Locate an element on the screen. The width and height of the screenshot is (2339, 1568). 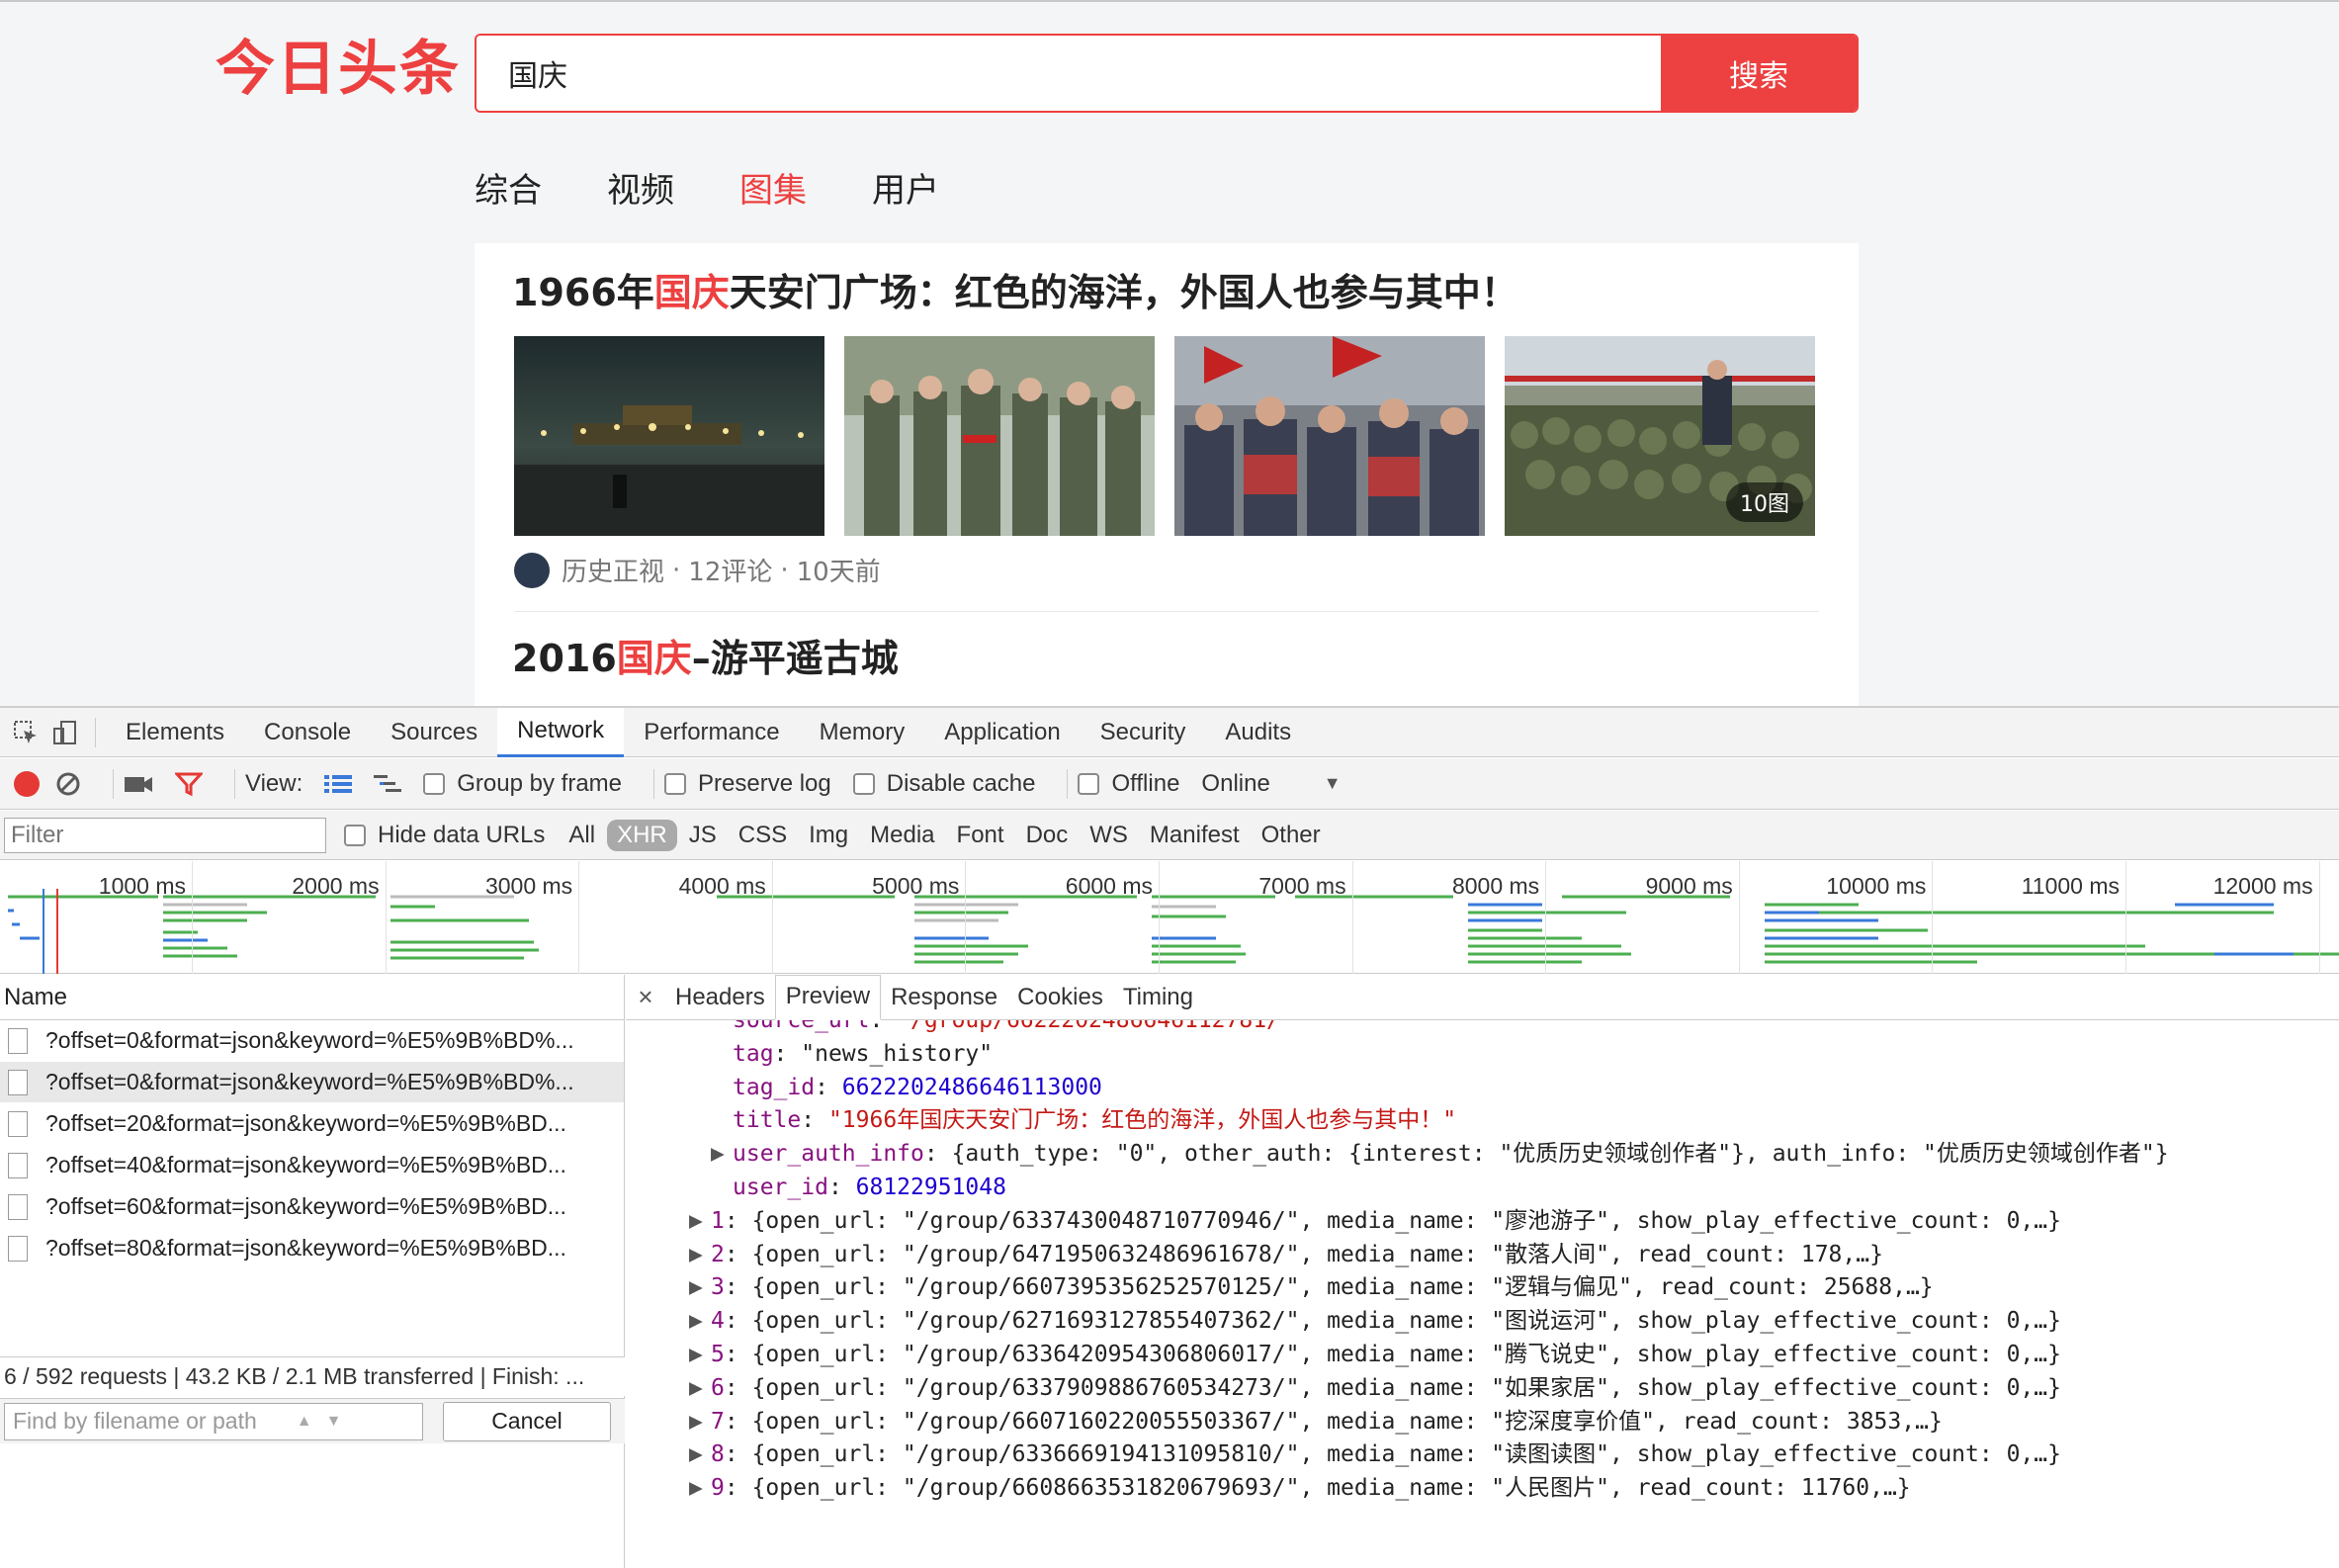
tab-network: Network is located at coordinates (561, 732).